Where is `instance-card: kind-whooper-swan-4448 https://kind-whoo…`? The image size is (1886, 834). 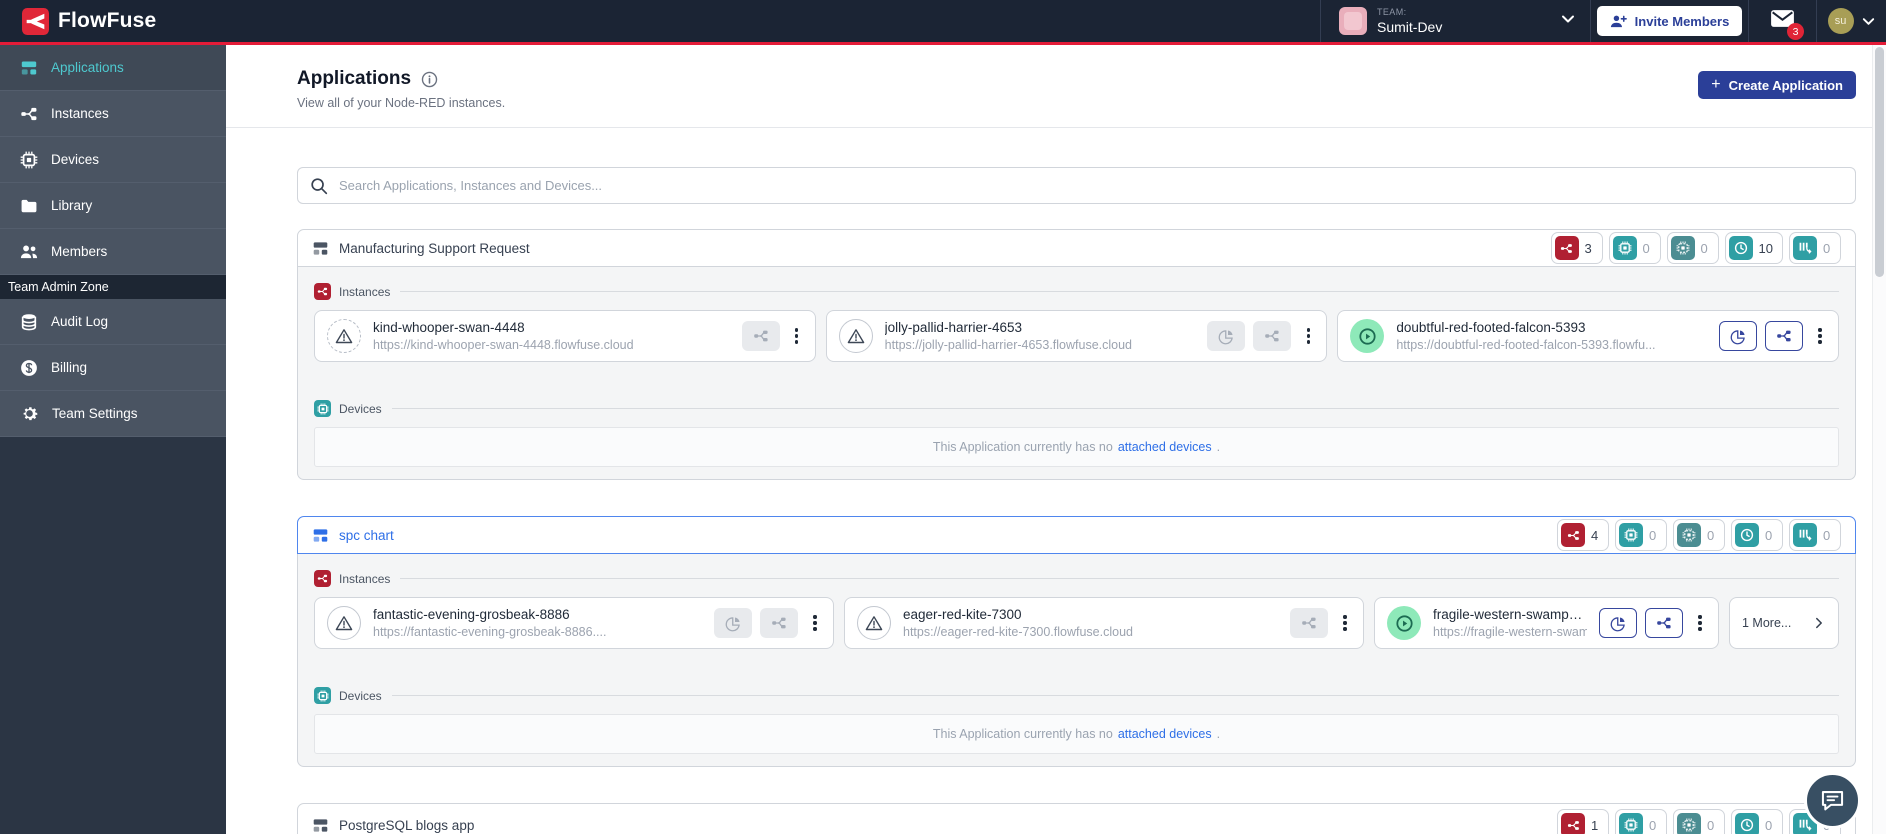 instance-card: kind-whooper-swan-4448 https://kind-whoo… is located at coordinates (565, 336).